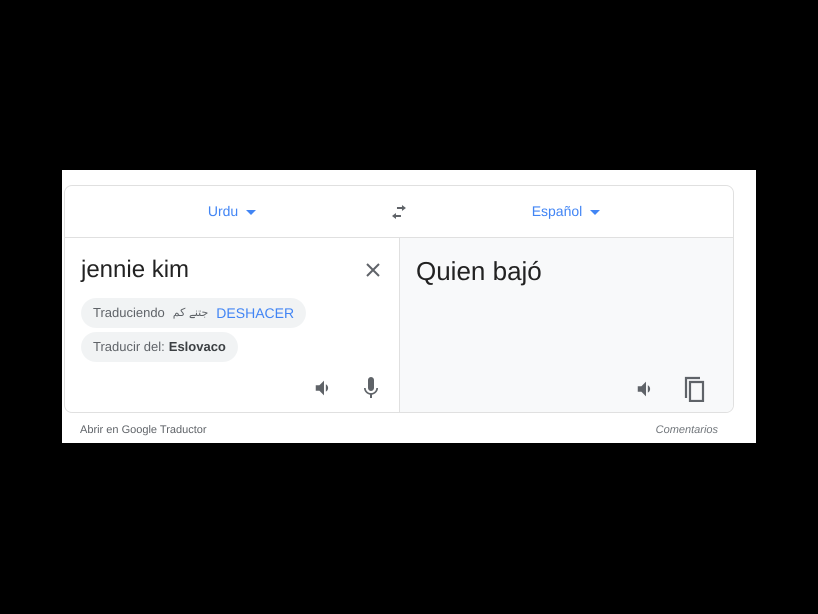 The height and width of the screenshot is (614, 818). What do you see at coordinates (129, 347) in the screenshot?
I see `detect-label: Traducir del:` at bounding box center [129, 347].